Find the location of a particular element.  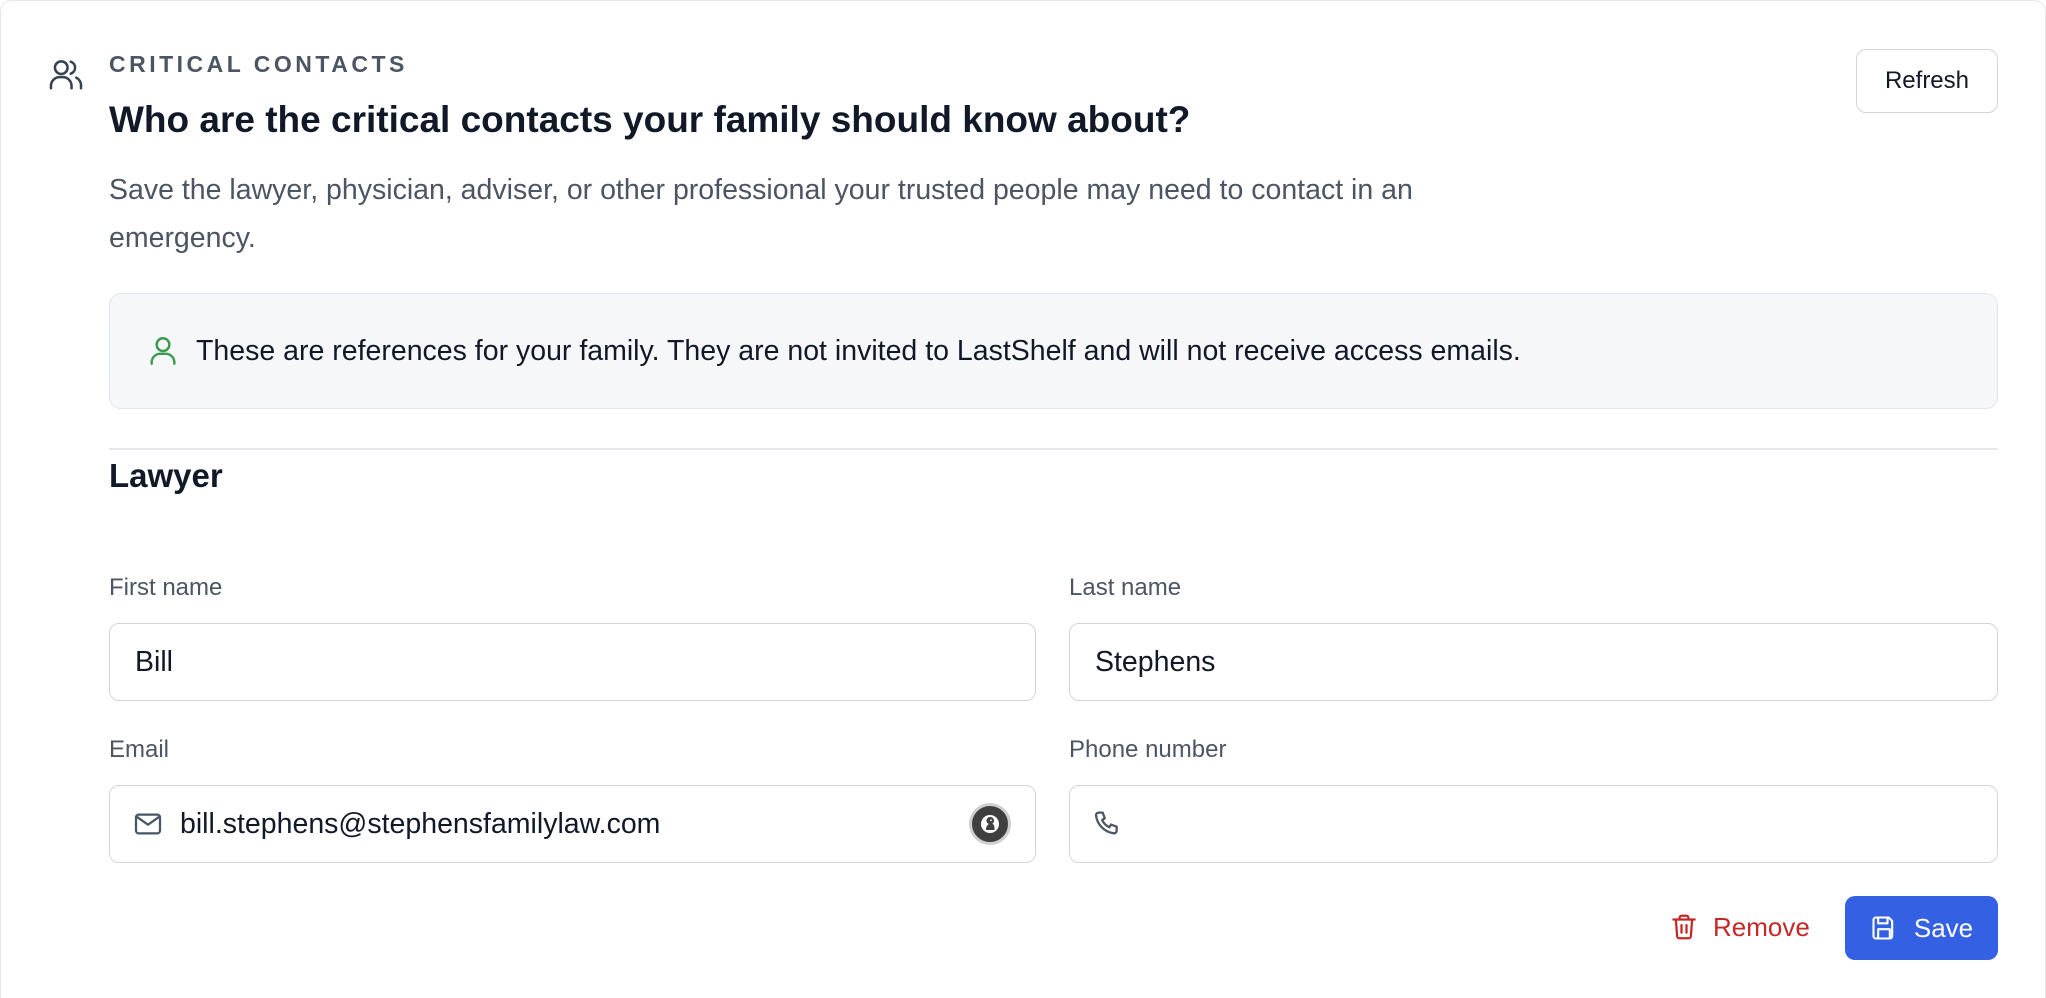

section-eyebrow: CRITICAL CONTACTS is located at coordinates (258, 64).